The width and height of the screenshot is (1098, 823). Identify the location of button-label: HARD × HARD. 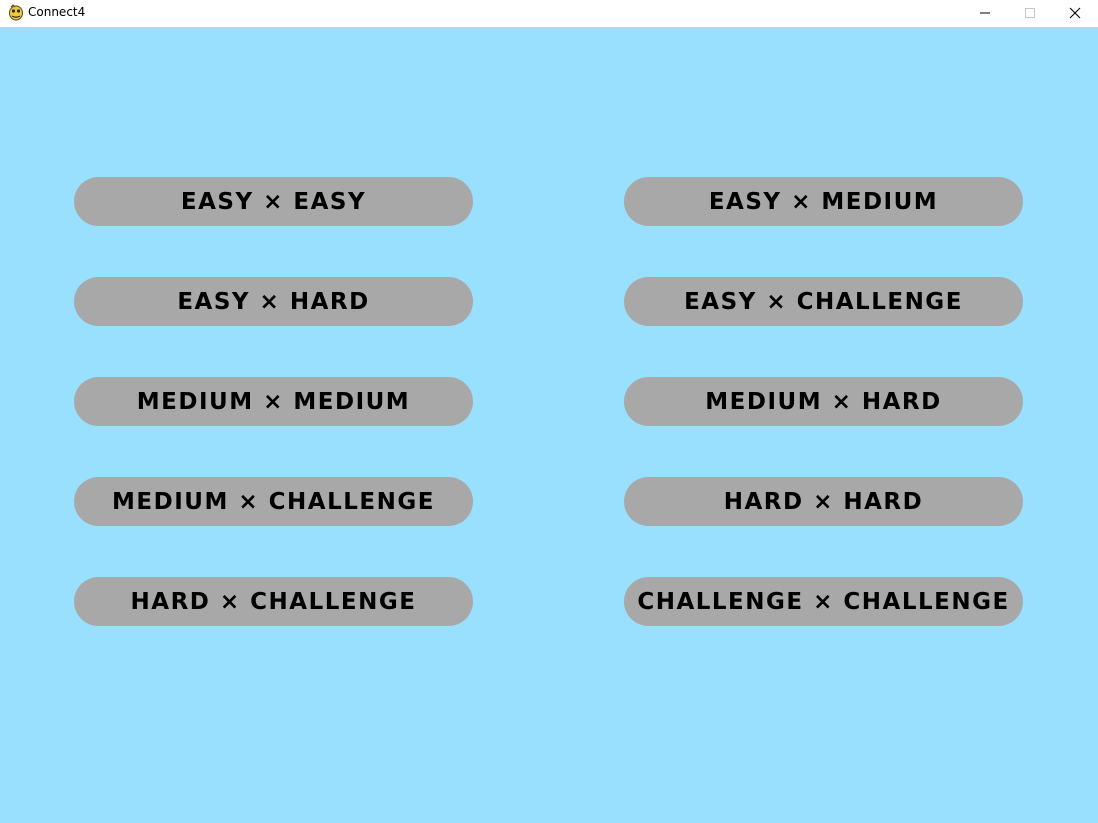
(823, 501).